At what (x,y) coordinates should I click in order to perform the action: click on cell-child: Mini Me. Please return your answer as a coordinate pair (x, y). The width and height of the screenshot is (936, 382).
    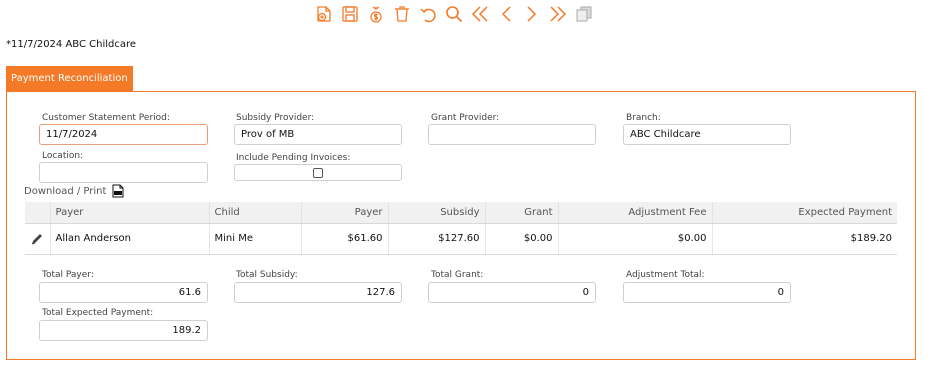
    Looking at the image, I should click on (254, 239).